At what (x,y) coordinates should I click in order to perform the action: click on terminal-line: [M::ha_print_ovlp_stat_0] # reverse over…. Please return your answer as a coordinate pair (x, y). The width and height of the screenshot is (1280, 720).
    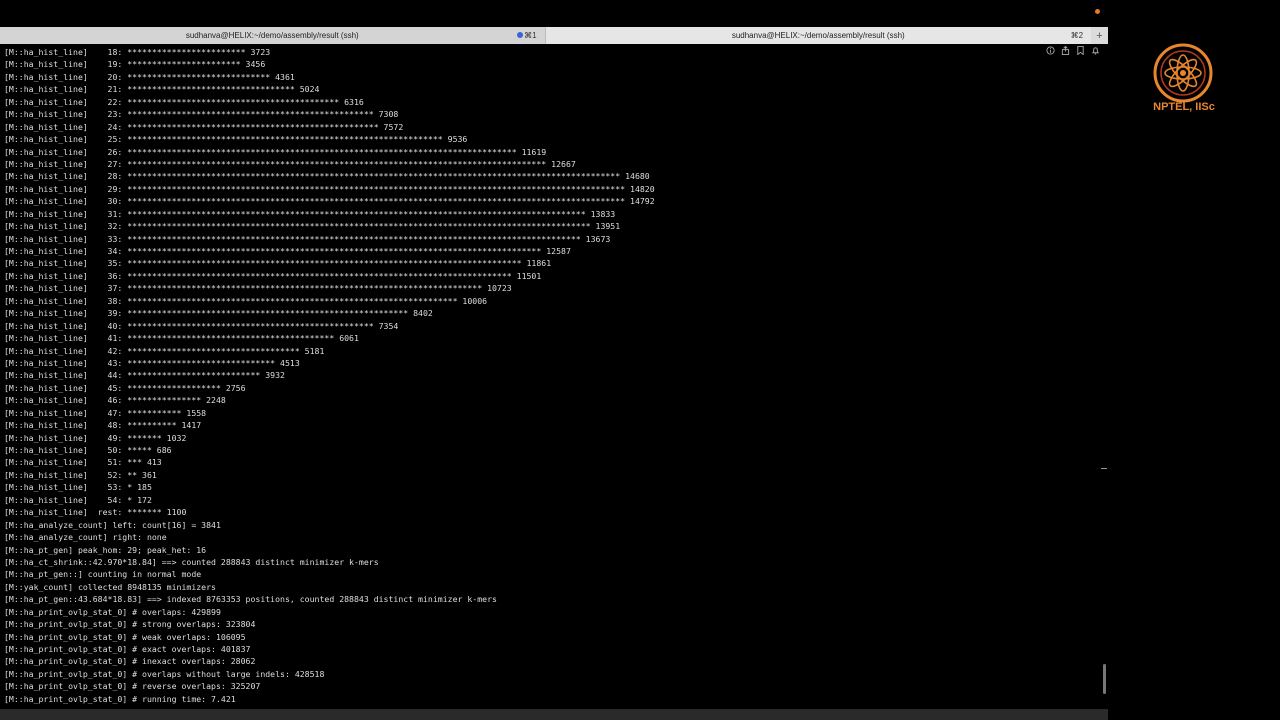
    Looking at the image, I should click on (132, 686).